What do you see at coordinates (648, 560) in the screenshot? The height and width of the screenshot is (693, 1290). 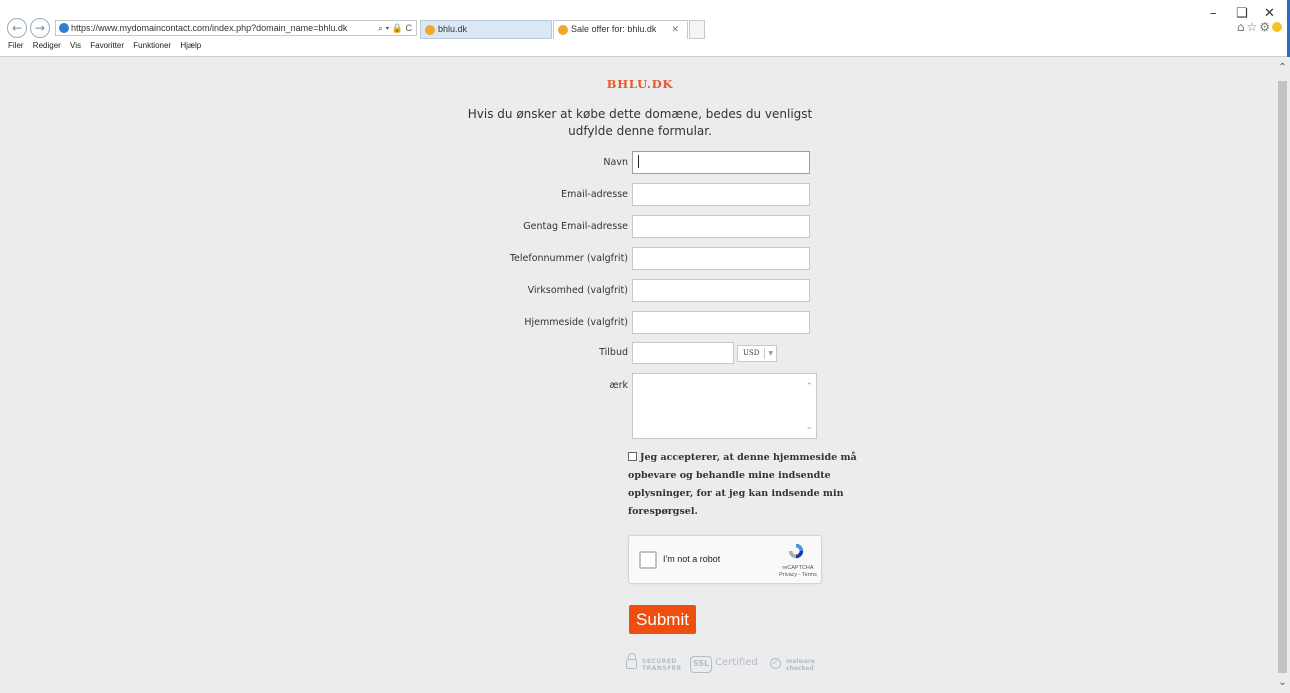 I see `recaptcha-checkbox` at bounding box center [648, 560].